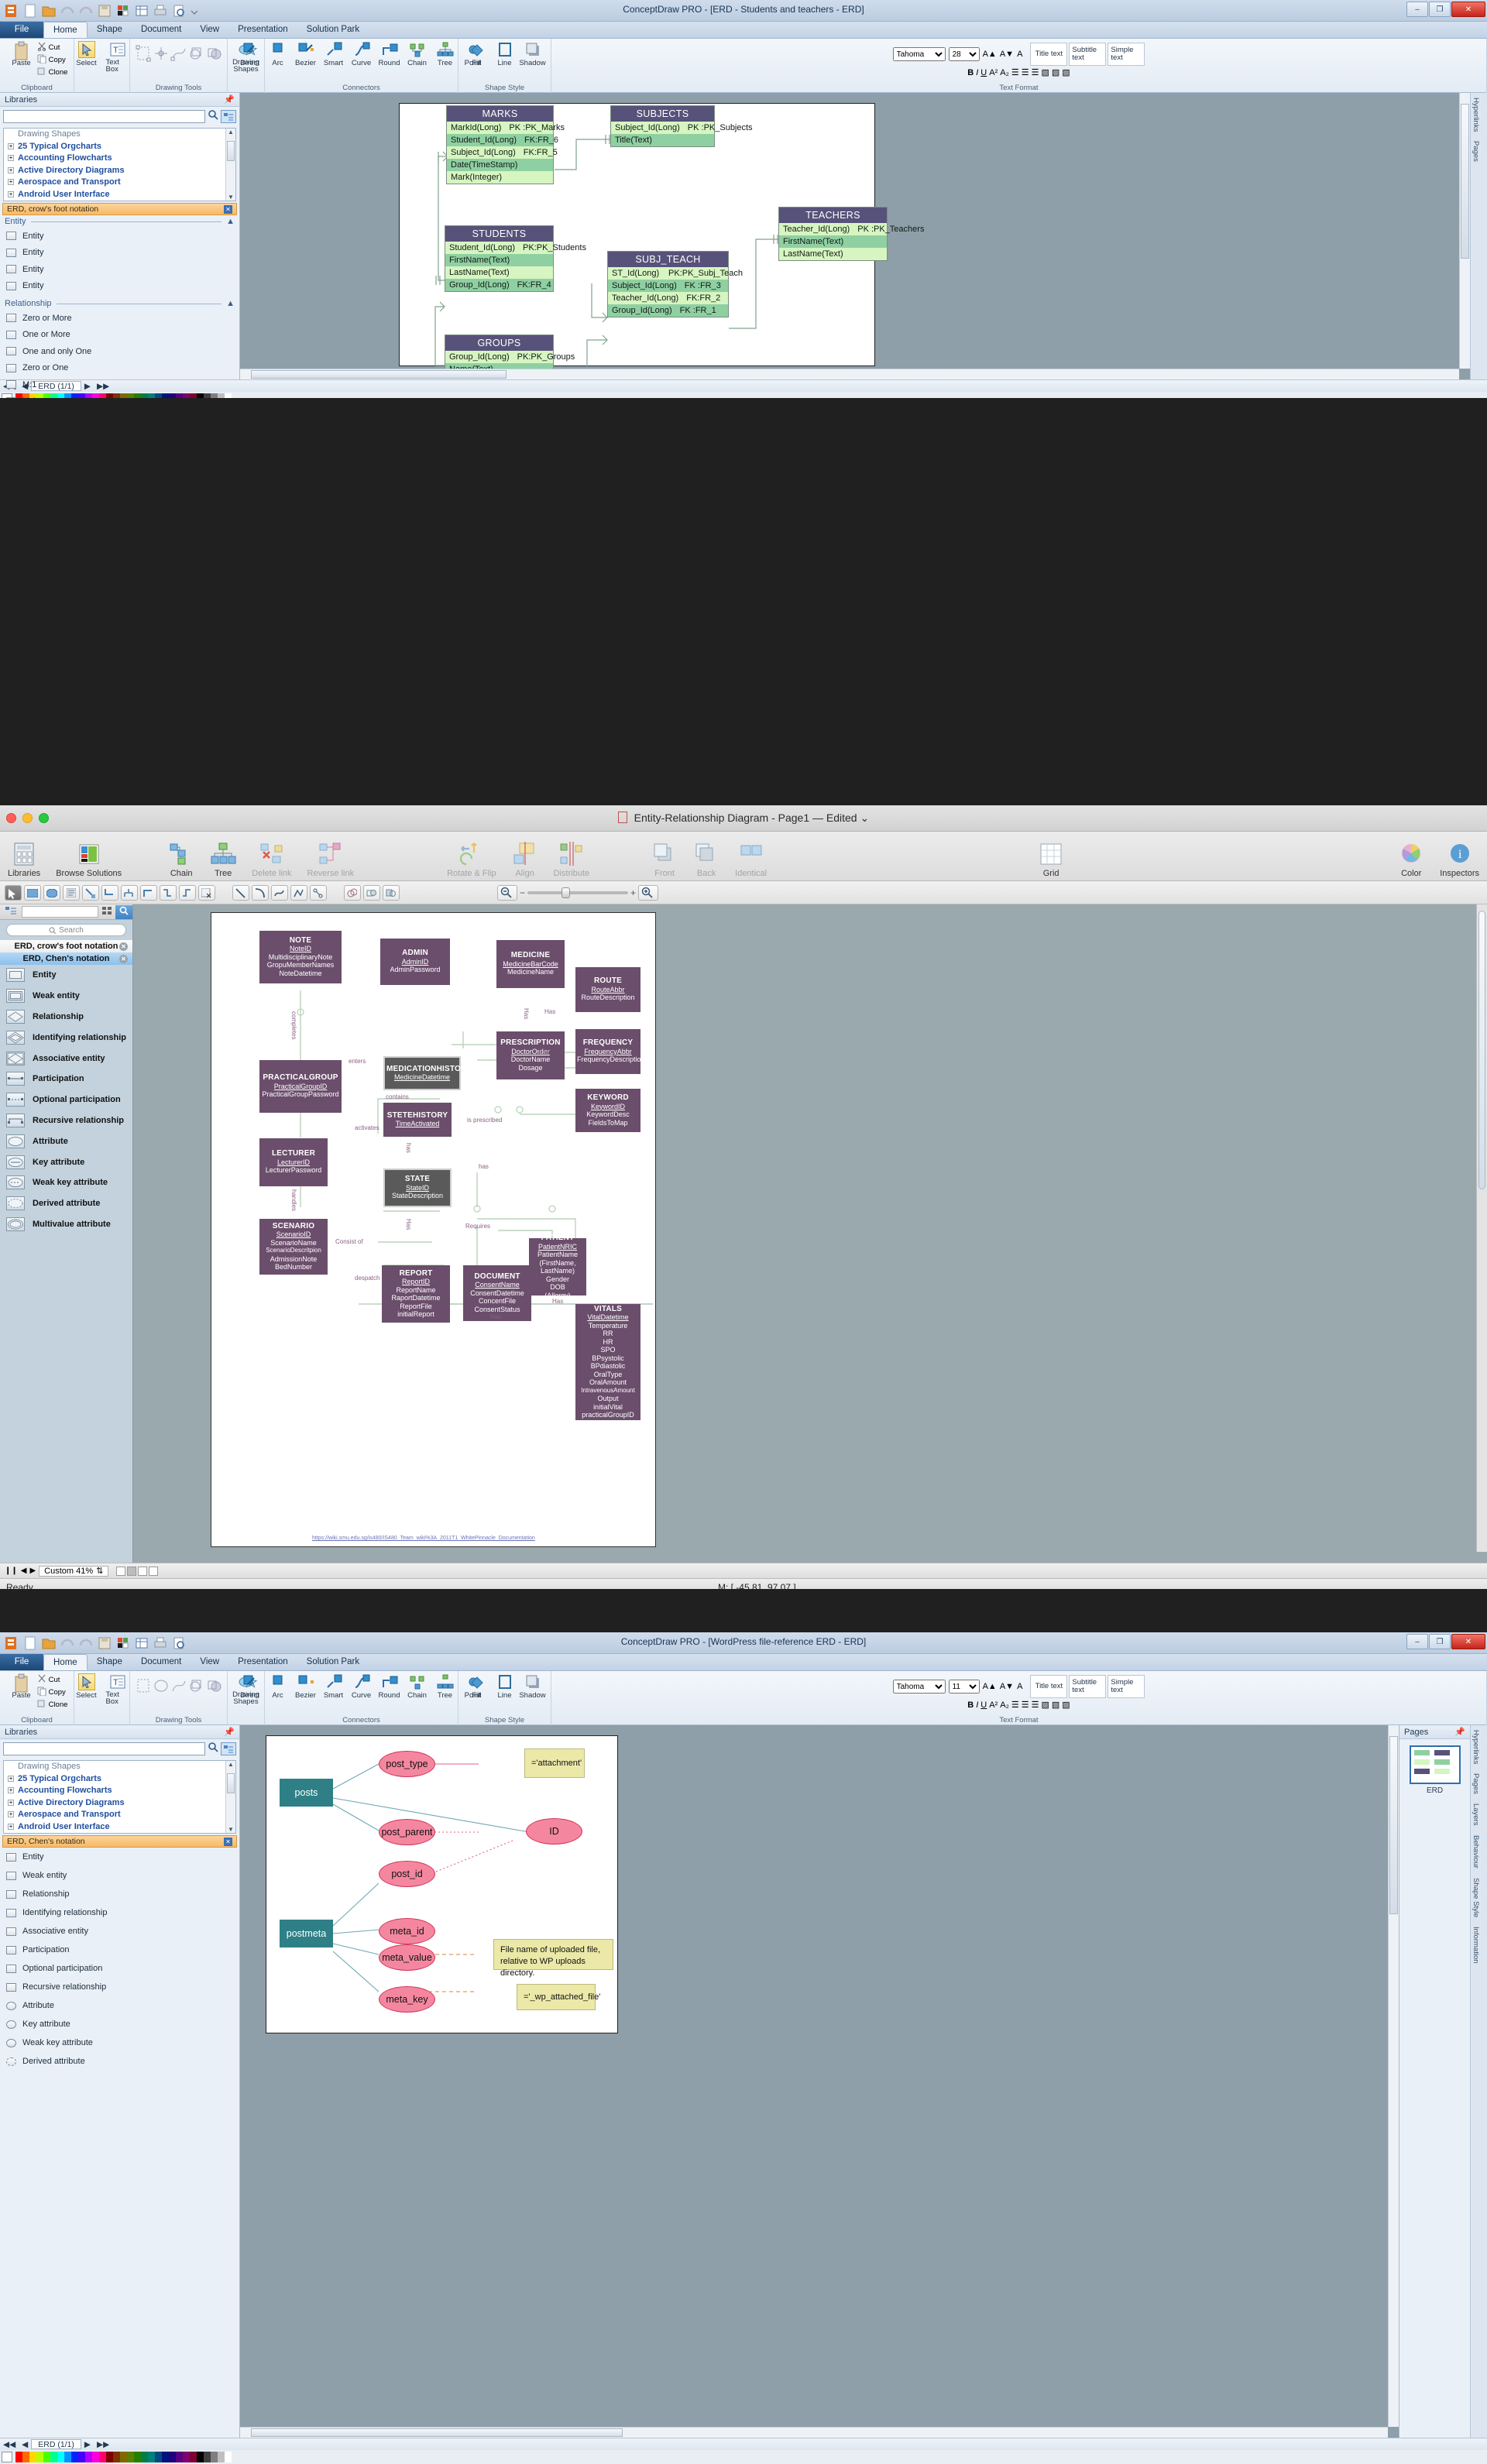  What do you see at coordinates (120, 351) in the screenshot?
I see `shape-item-one-and-only-one: One and only One` at bounding box center [120, 351].